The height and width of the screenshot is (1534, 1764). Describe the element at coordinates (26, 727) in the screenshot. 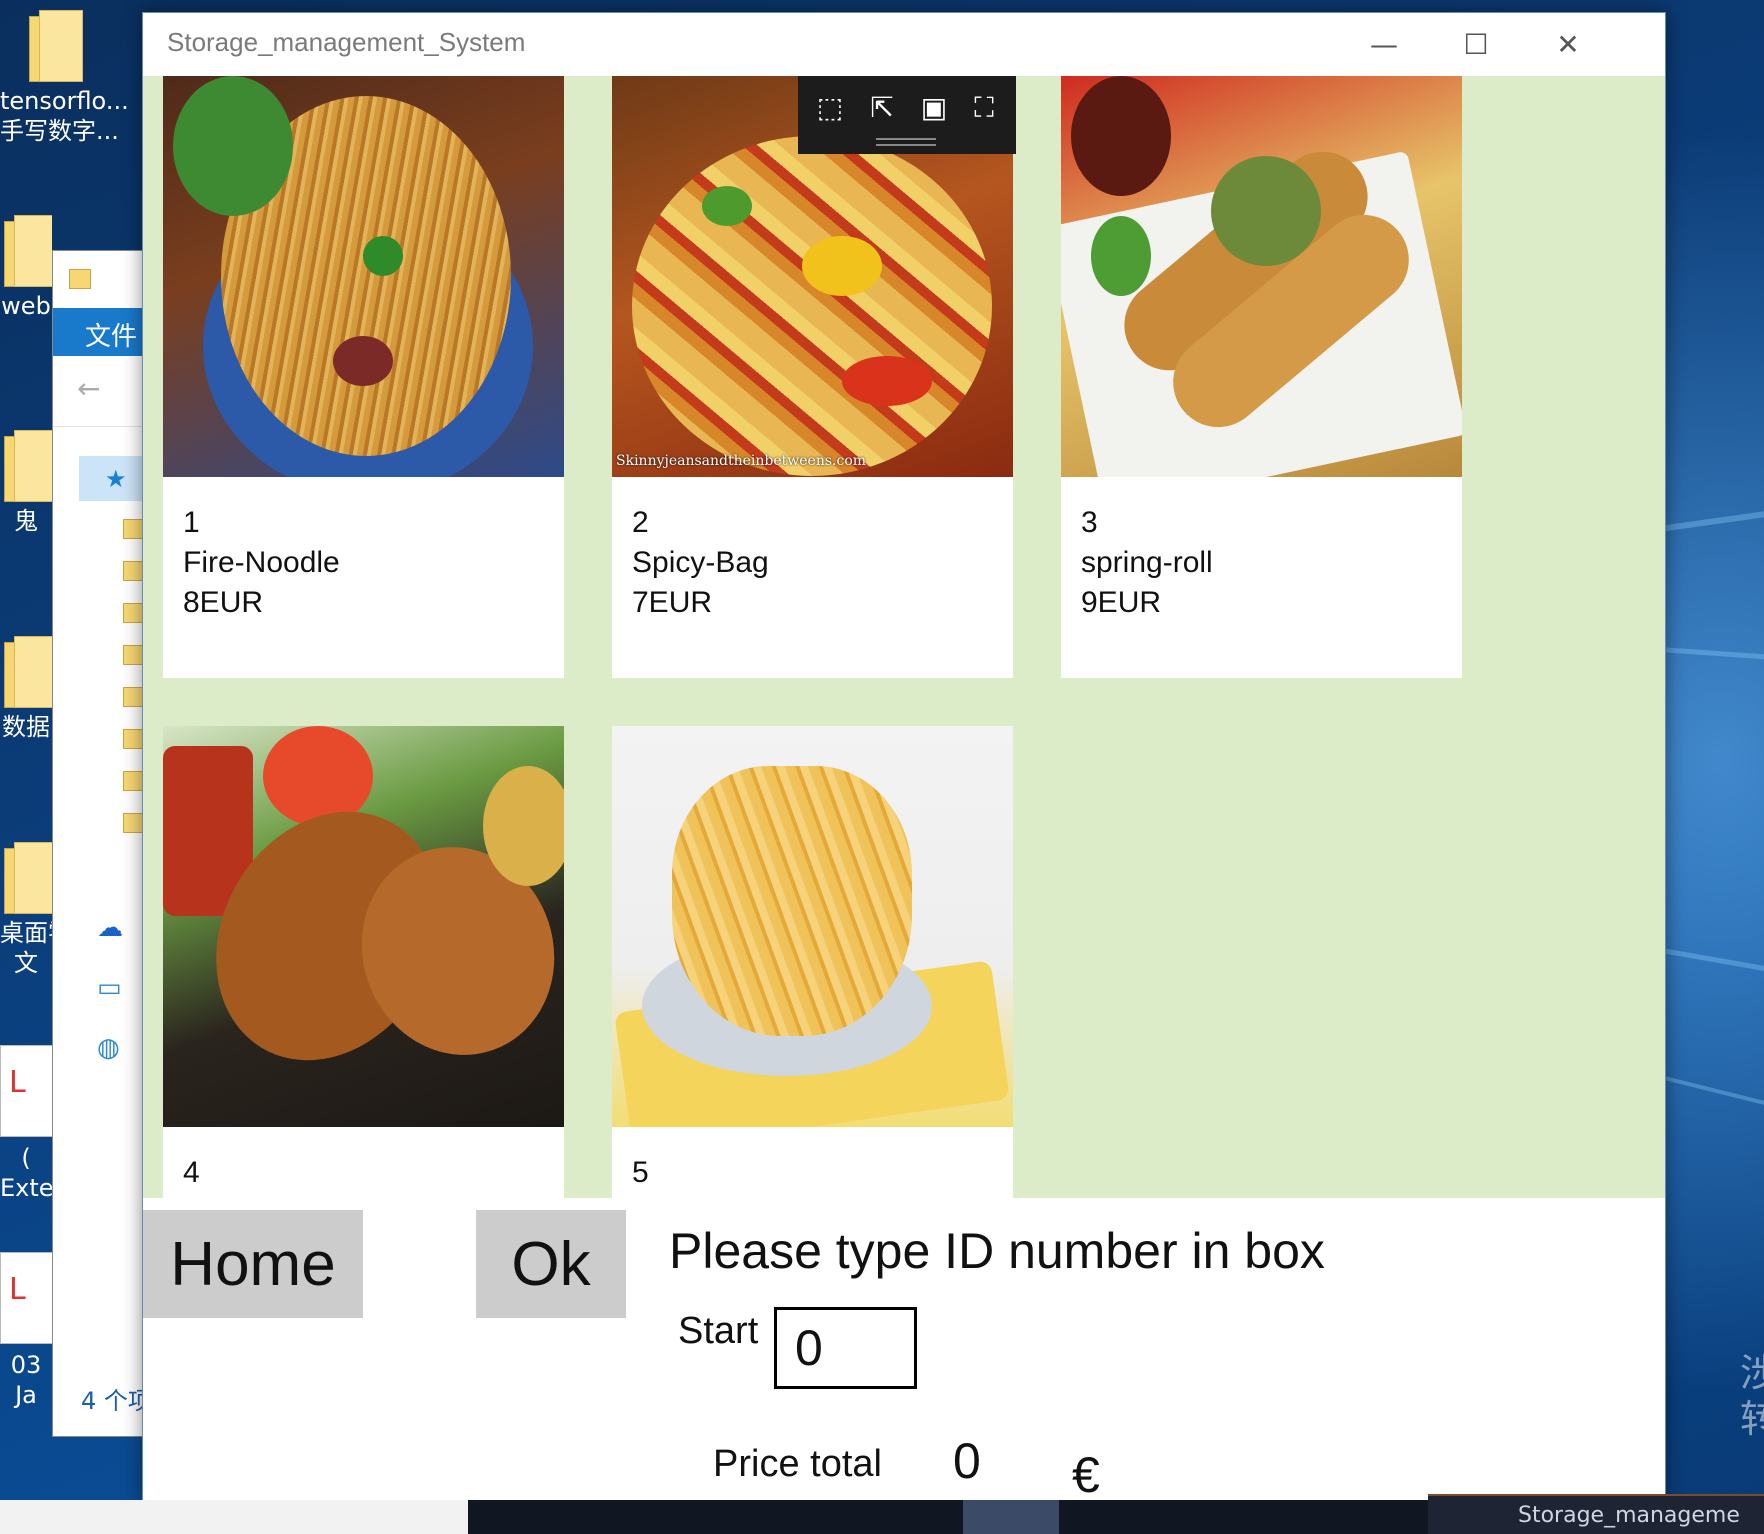

I see `desktop-icon-label: 数据` at that location.